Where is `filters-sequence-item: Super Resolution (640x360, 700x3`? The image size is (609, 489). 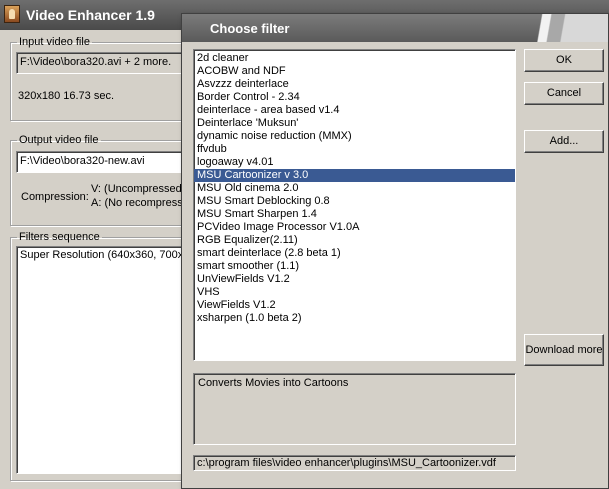 filters-sequence-item: Super Resolution (640x360, 700x3 is located at coordinates (111, 255).